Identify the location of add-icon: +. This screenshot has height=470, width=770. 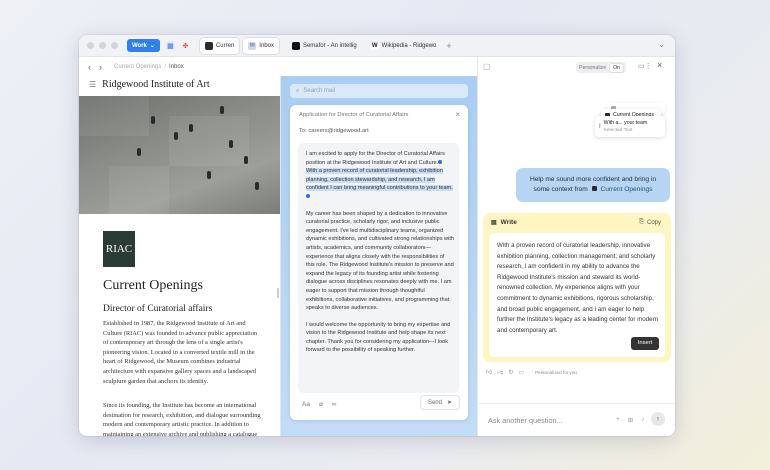
(618, 420).